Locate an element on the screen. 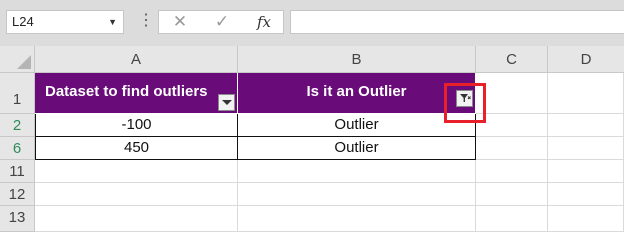 The image size is (624, 240). filter-button-a is located at coordinates (226, 102).